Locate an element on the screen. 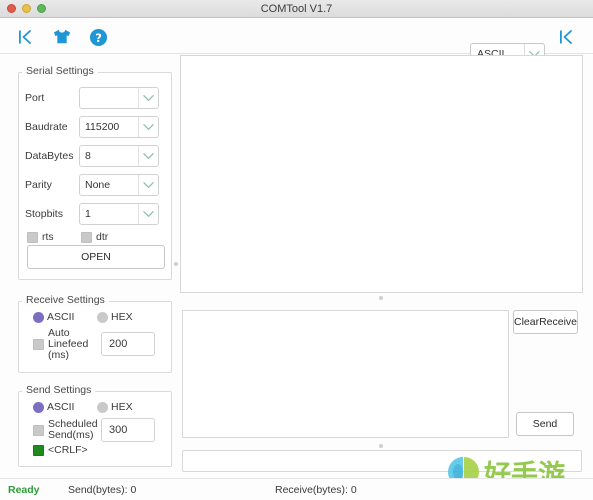 This screenshot has width=593, height=500. receive-hex-label: HEX is located at coordinates (122, 317).